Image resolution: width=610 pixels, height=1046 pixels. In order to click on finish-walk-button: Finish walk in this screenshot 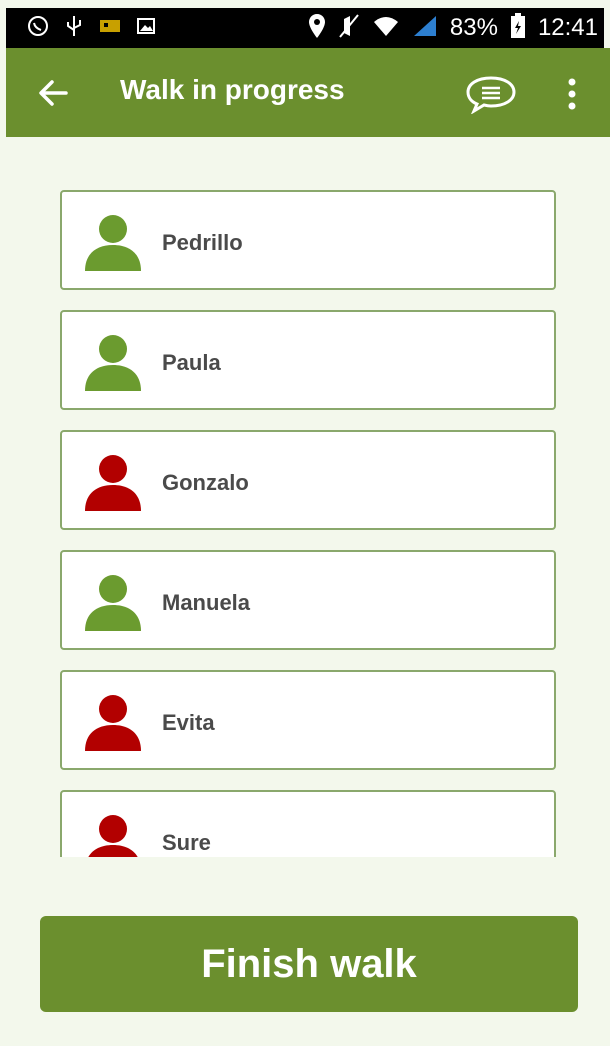, I will do `click(309, 964)`.